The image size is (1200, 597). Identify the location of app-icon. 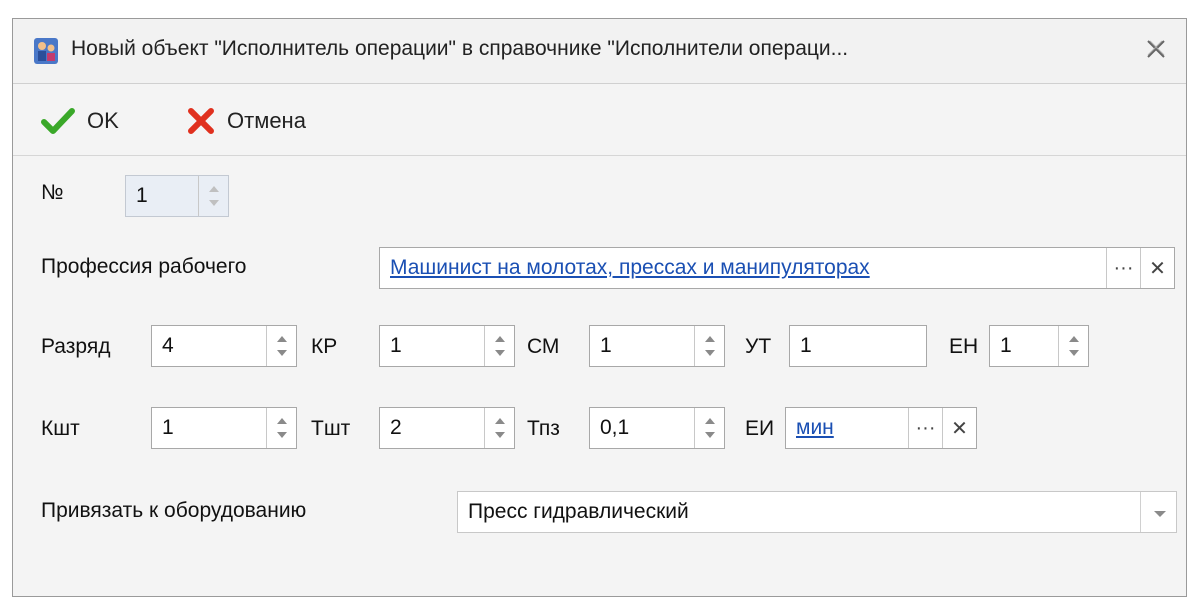
(46, 51).